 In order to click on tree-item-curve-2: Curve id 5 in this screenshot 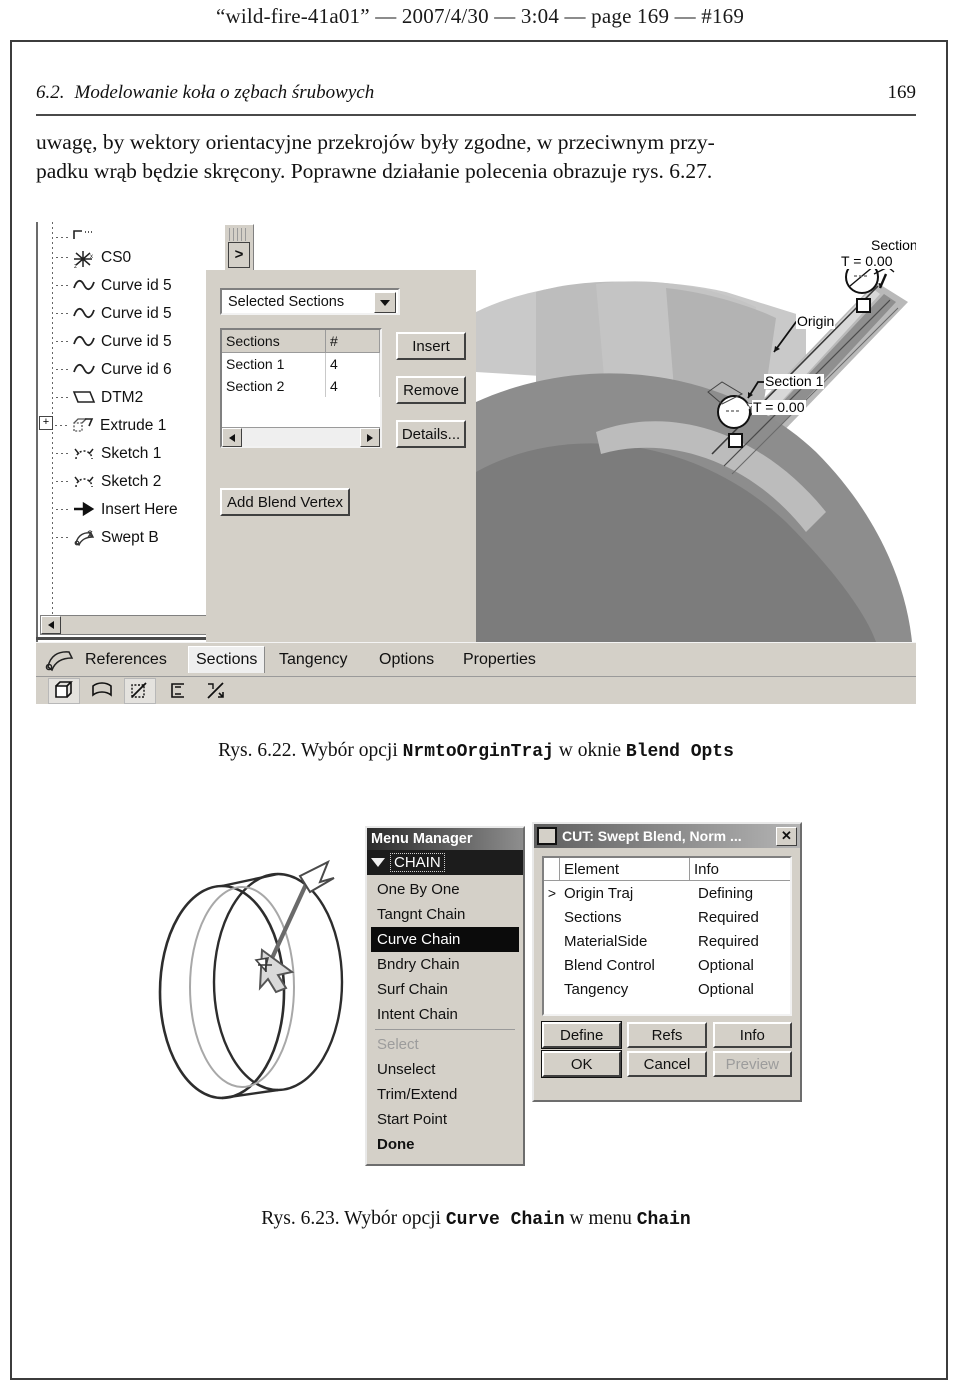, I will do `click(114, 313)`.